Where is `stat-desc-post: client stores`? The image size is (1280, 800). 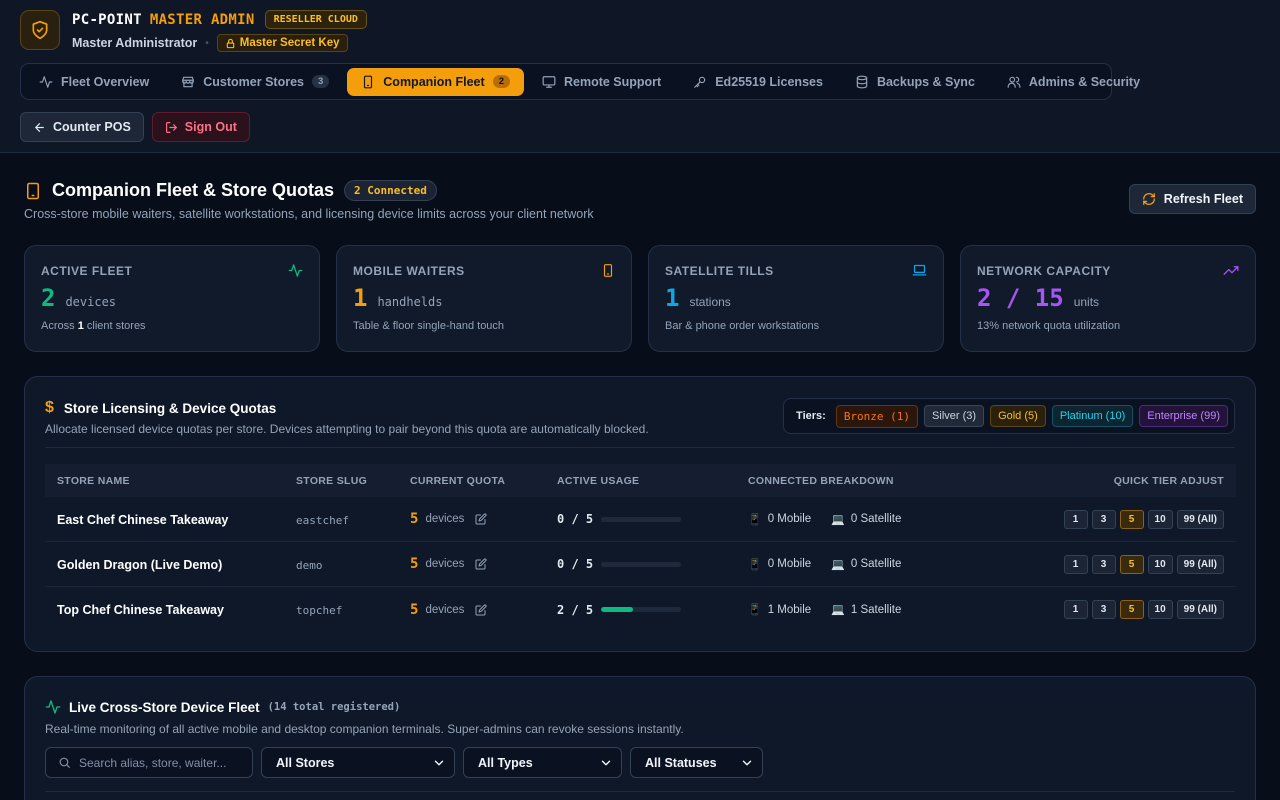
stat-desc-post: client stores is located at coordinates (114, 326).